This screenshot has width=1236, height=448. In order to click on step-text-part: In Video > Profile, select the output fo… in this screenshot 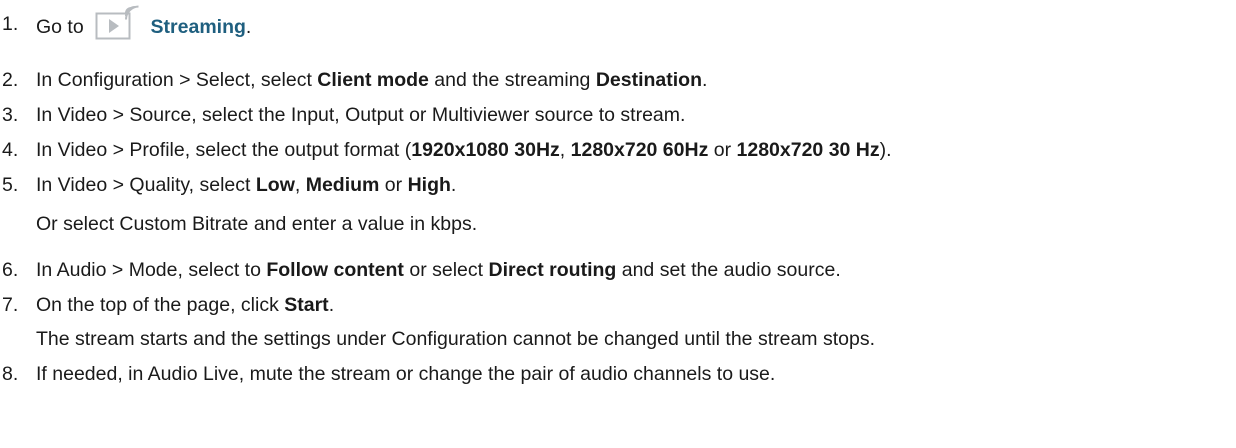, I will do `click(224, 150)`.